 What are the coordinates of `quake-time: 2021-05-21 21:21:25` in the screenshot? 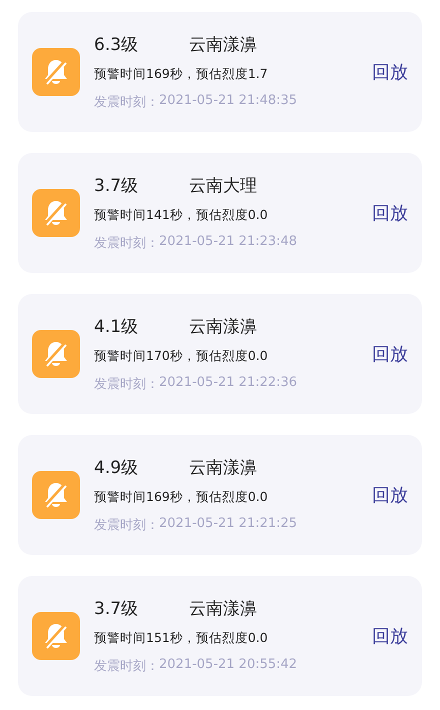 It's located at (228, 524).